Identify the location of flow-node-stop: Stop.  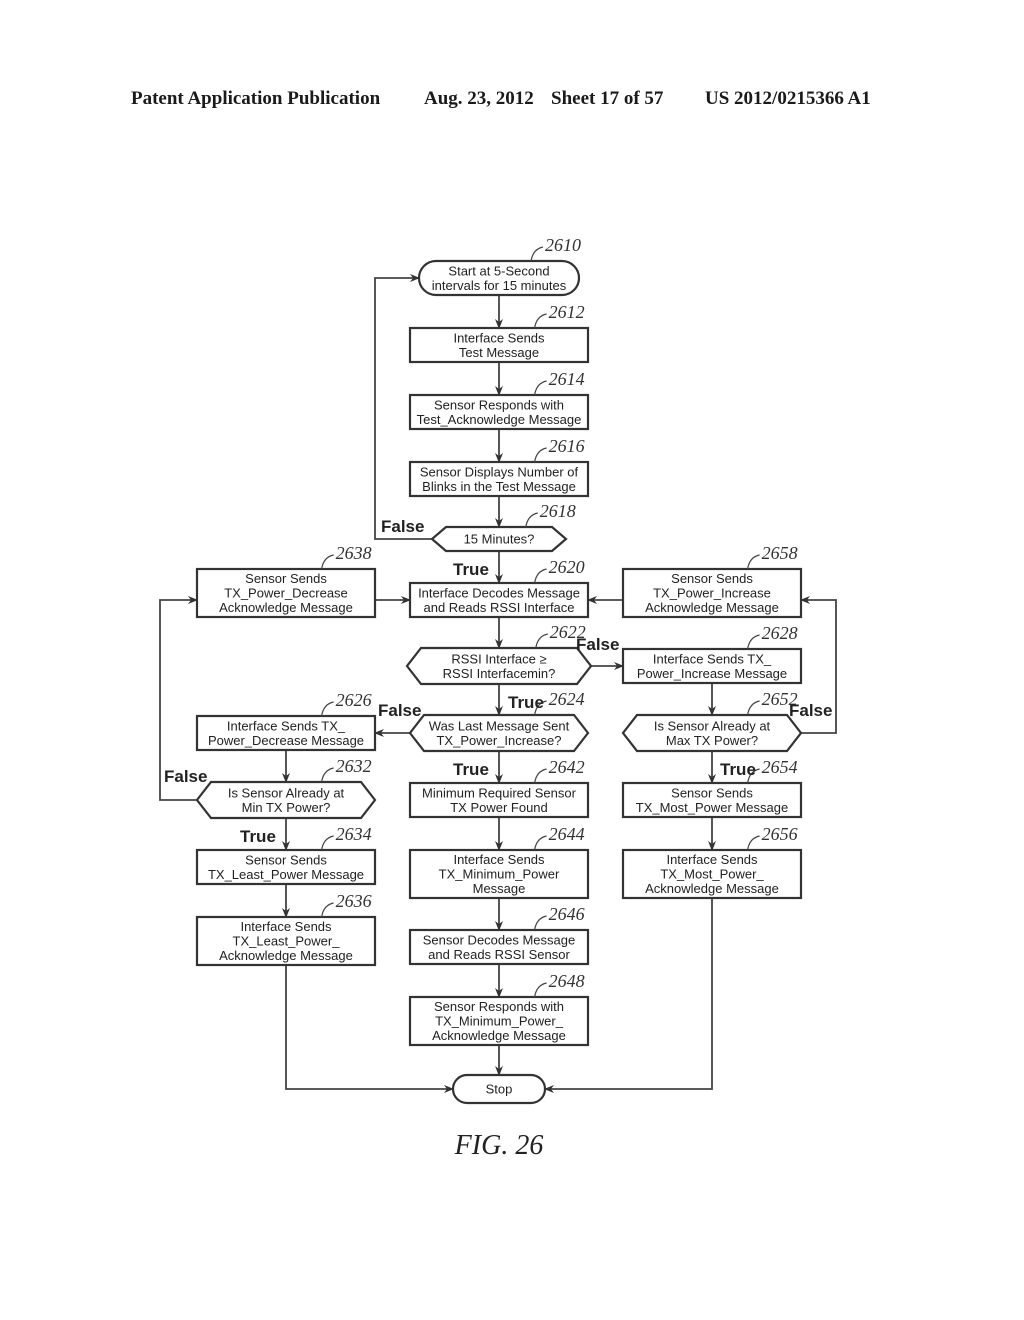
(499, 1089).